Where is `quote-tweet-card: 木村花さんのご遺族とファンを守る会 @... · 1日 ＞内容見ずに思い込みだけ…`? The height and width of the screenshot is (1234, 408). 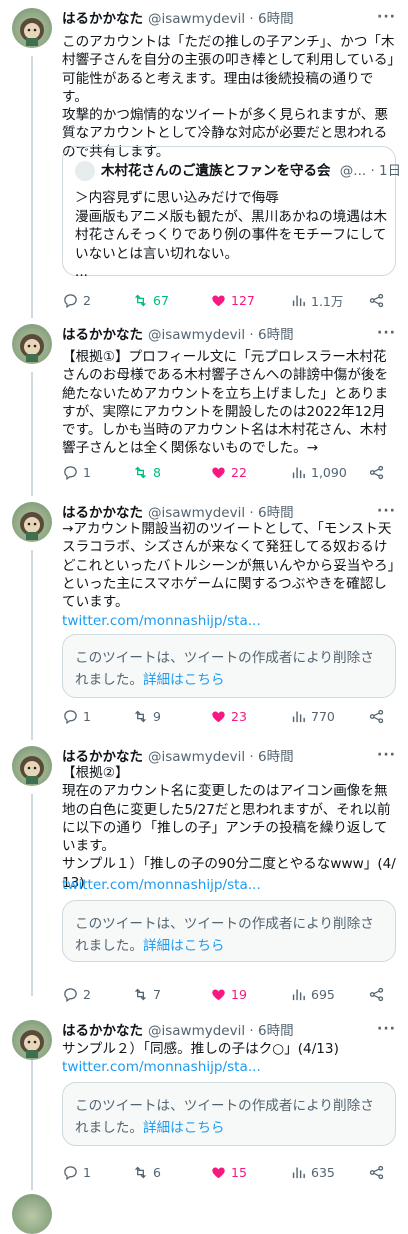
quote-tweet-card: 木村花さんのご遺族とファンを守る会 @... · 1日 ＞内容見ずに思い込みだけ… is located at coordinates (231, 213).